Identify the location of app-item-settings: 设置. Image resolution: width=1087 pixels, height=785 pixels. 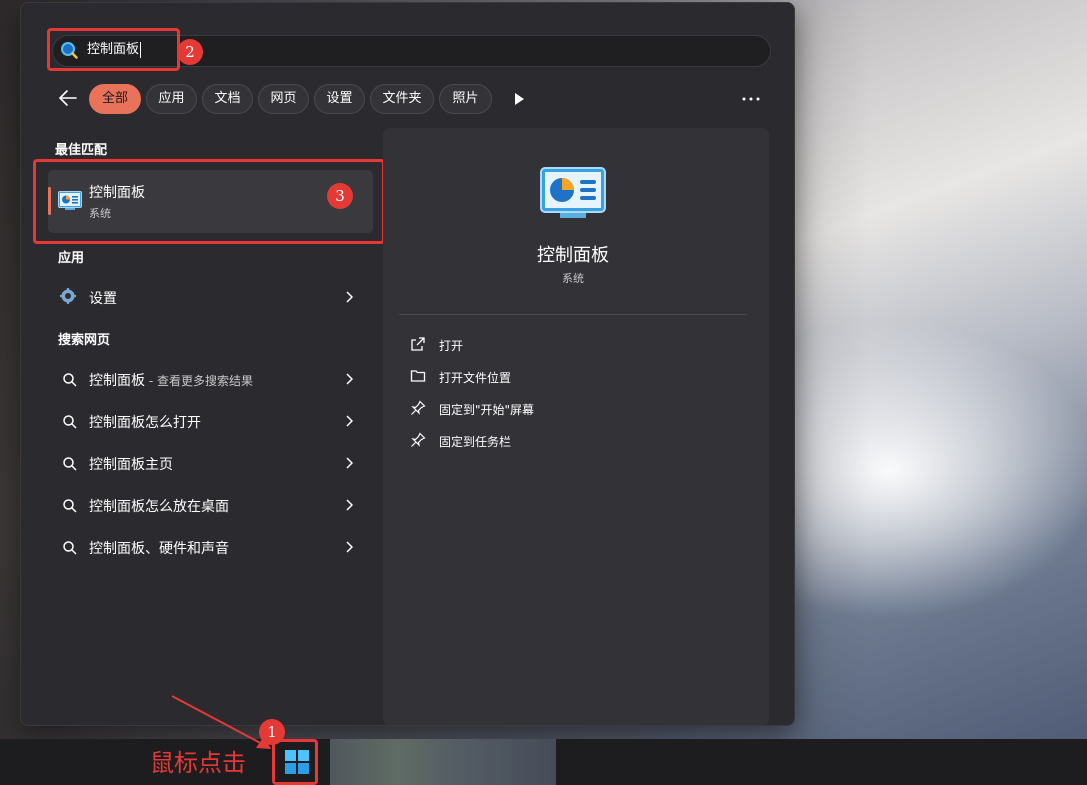
(103, 298).